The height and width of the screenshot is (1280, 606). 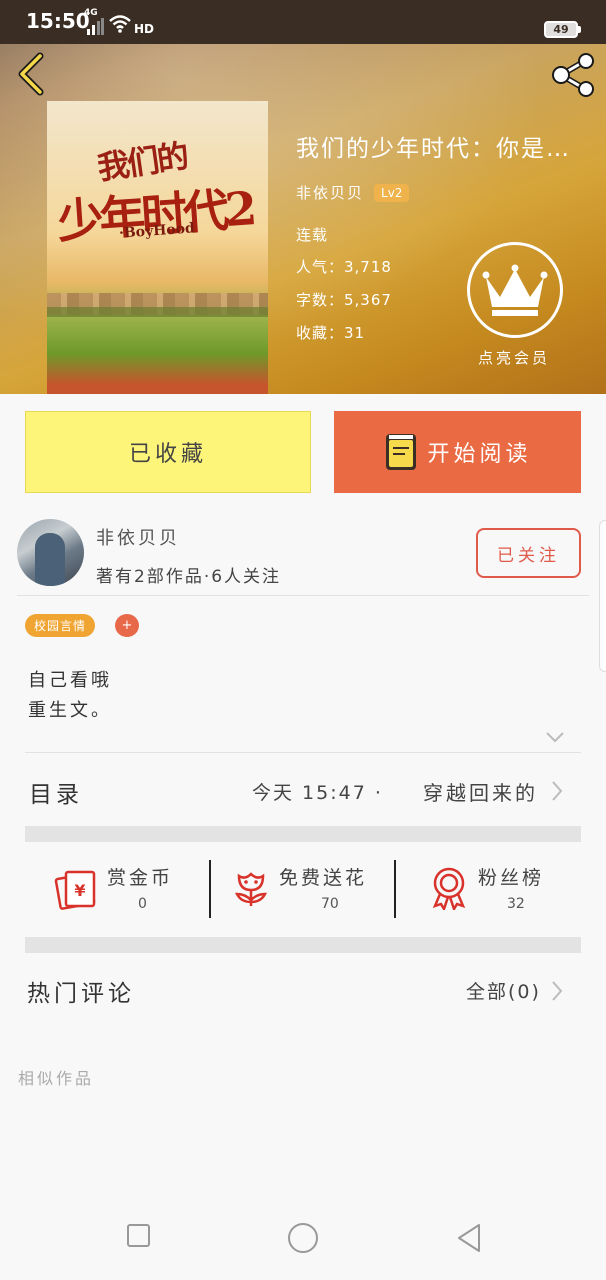 I want to click on similar-works-title: 相似作品, so click(x=56, y=1078).